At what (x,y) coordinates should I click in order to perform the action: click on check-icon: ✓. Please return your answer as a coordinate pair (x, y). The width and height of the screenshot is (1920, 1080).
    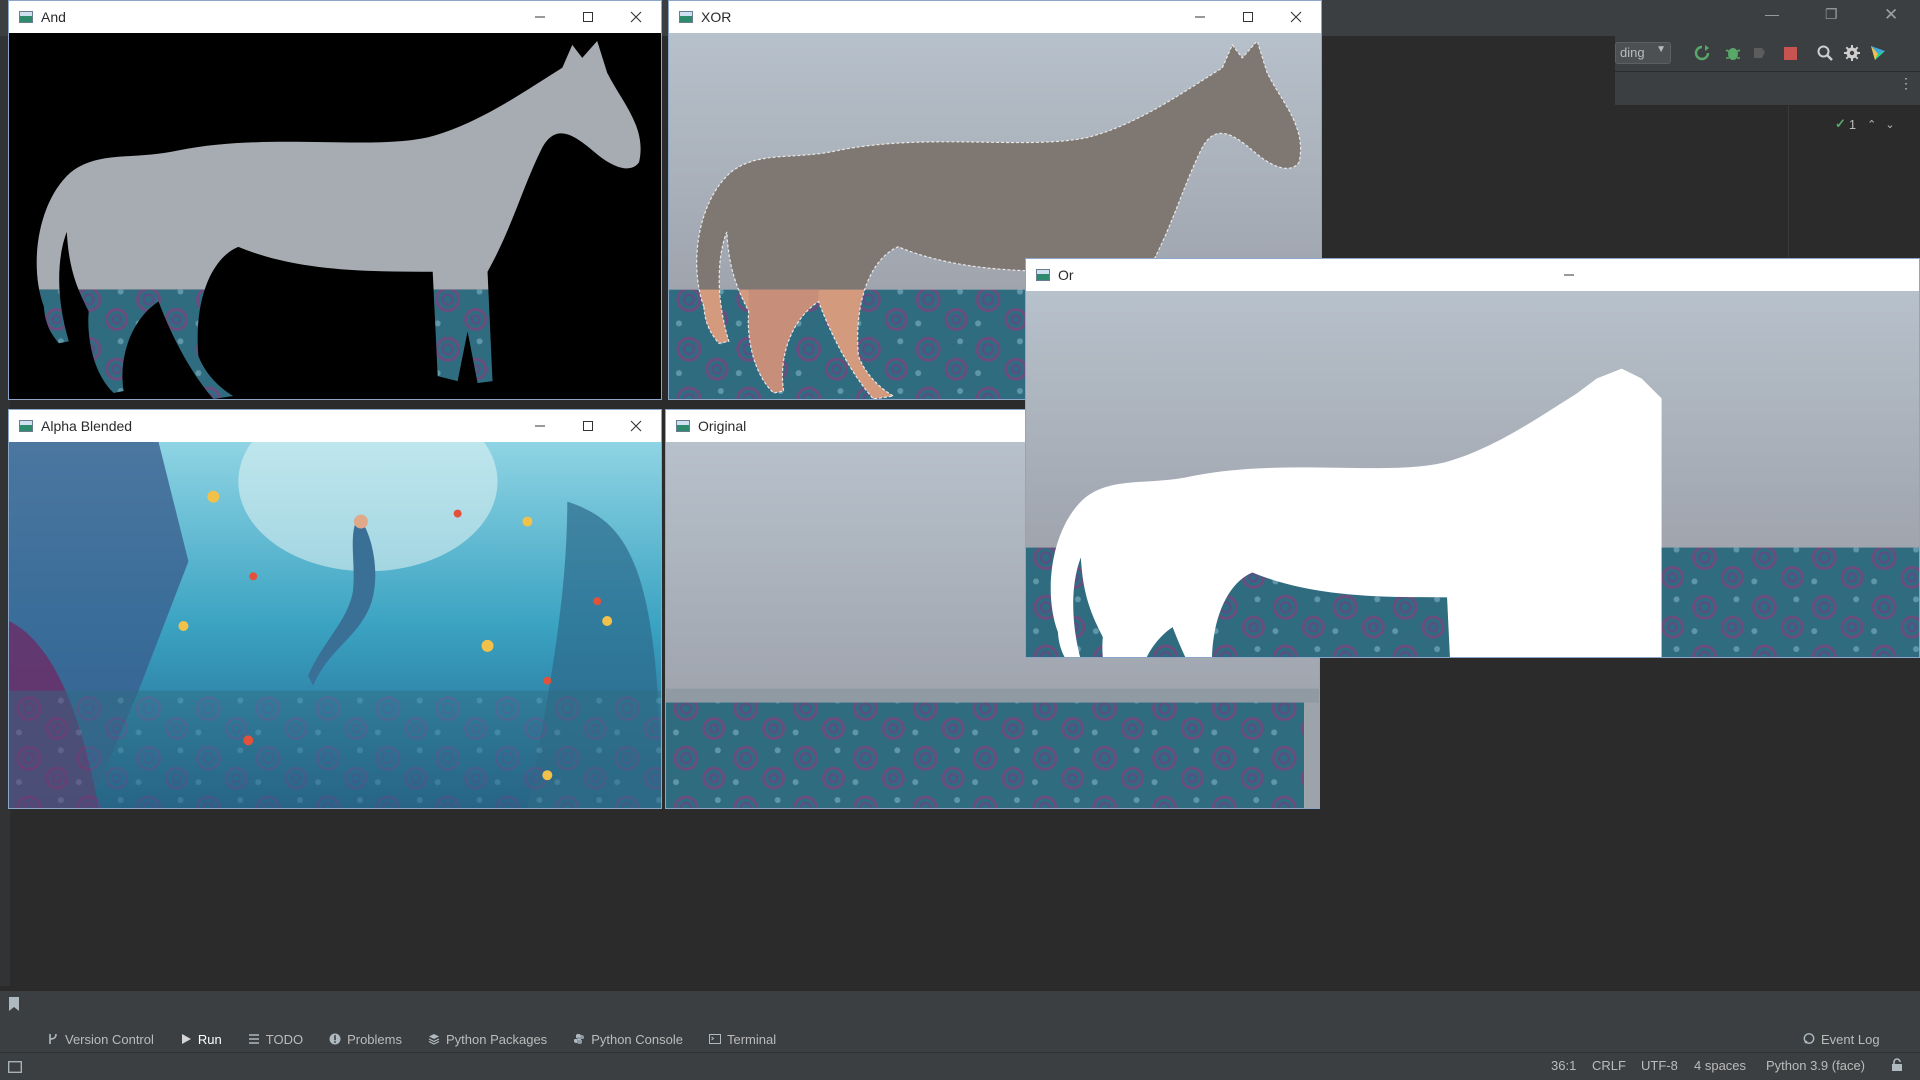
    Looking at the image, I should click on (1840, 123).